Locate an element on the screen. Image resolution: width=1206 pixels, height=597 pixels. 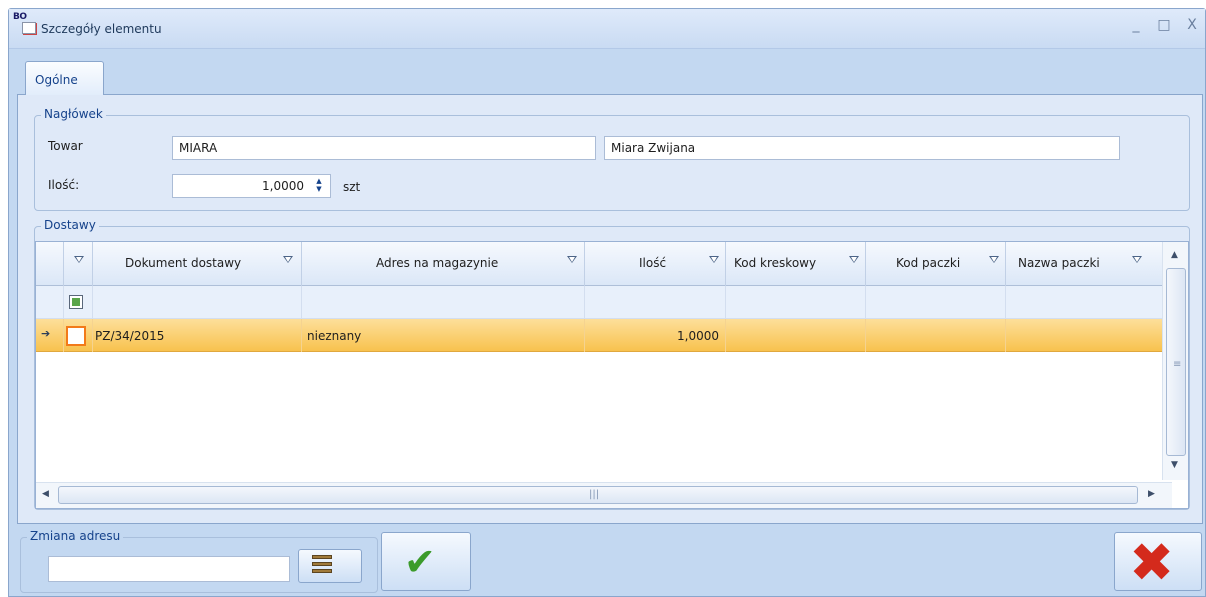
vertical-scrollbar: ▲ ≡ ▼ is located at coordinates (1175, 361).